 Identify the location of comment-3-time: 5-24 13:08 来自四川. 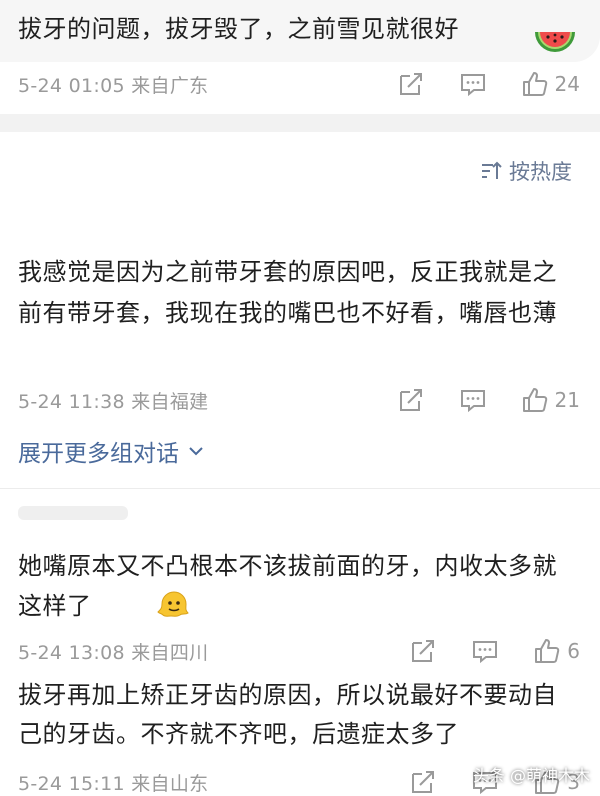
(113, 652).